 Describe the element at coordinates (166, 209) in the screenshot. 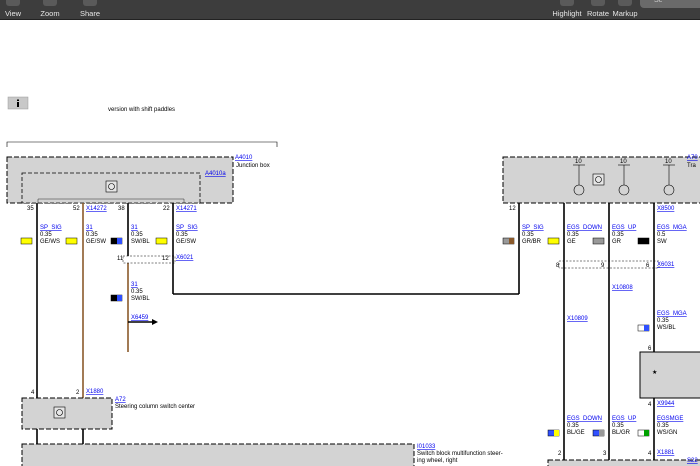

I see `pin-label: 22` at that location.